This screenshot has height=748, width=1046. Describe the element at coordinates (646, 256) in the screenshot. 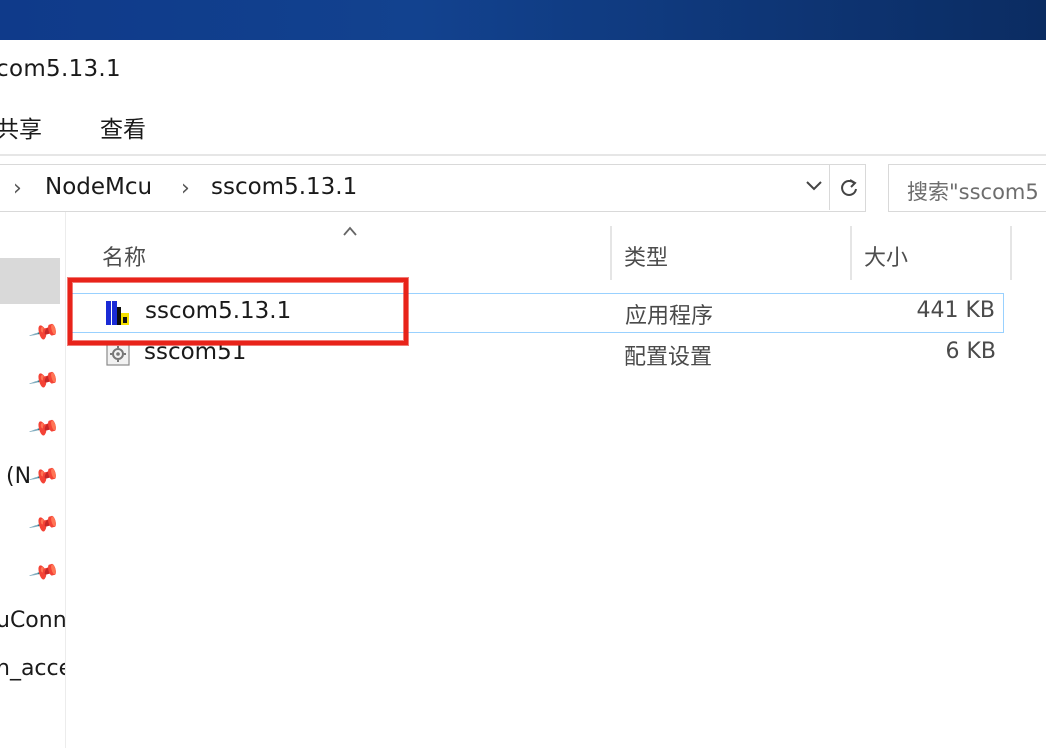

I see `column-header-type: 类型` at that location.